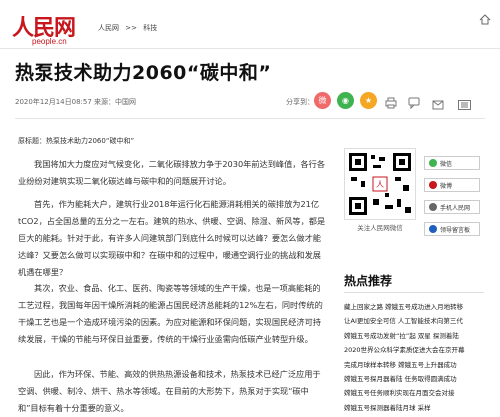 The image size is (500, 417). What do you see at coordinates (49, 41) in the screenshot?
I see `logo-site: people.cn` at bounding box center [49, 41].